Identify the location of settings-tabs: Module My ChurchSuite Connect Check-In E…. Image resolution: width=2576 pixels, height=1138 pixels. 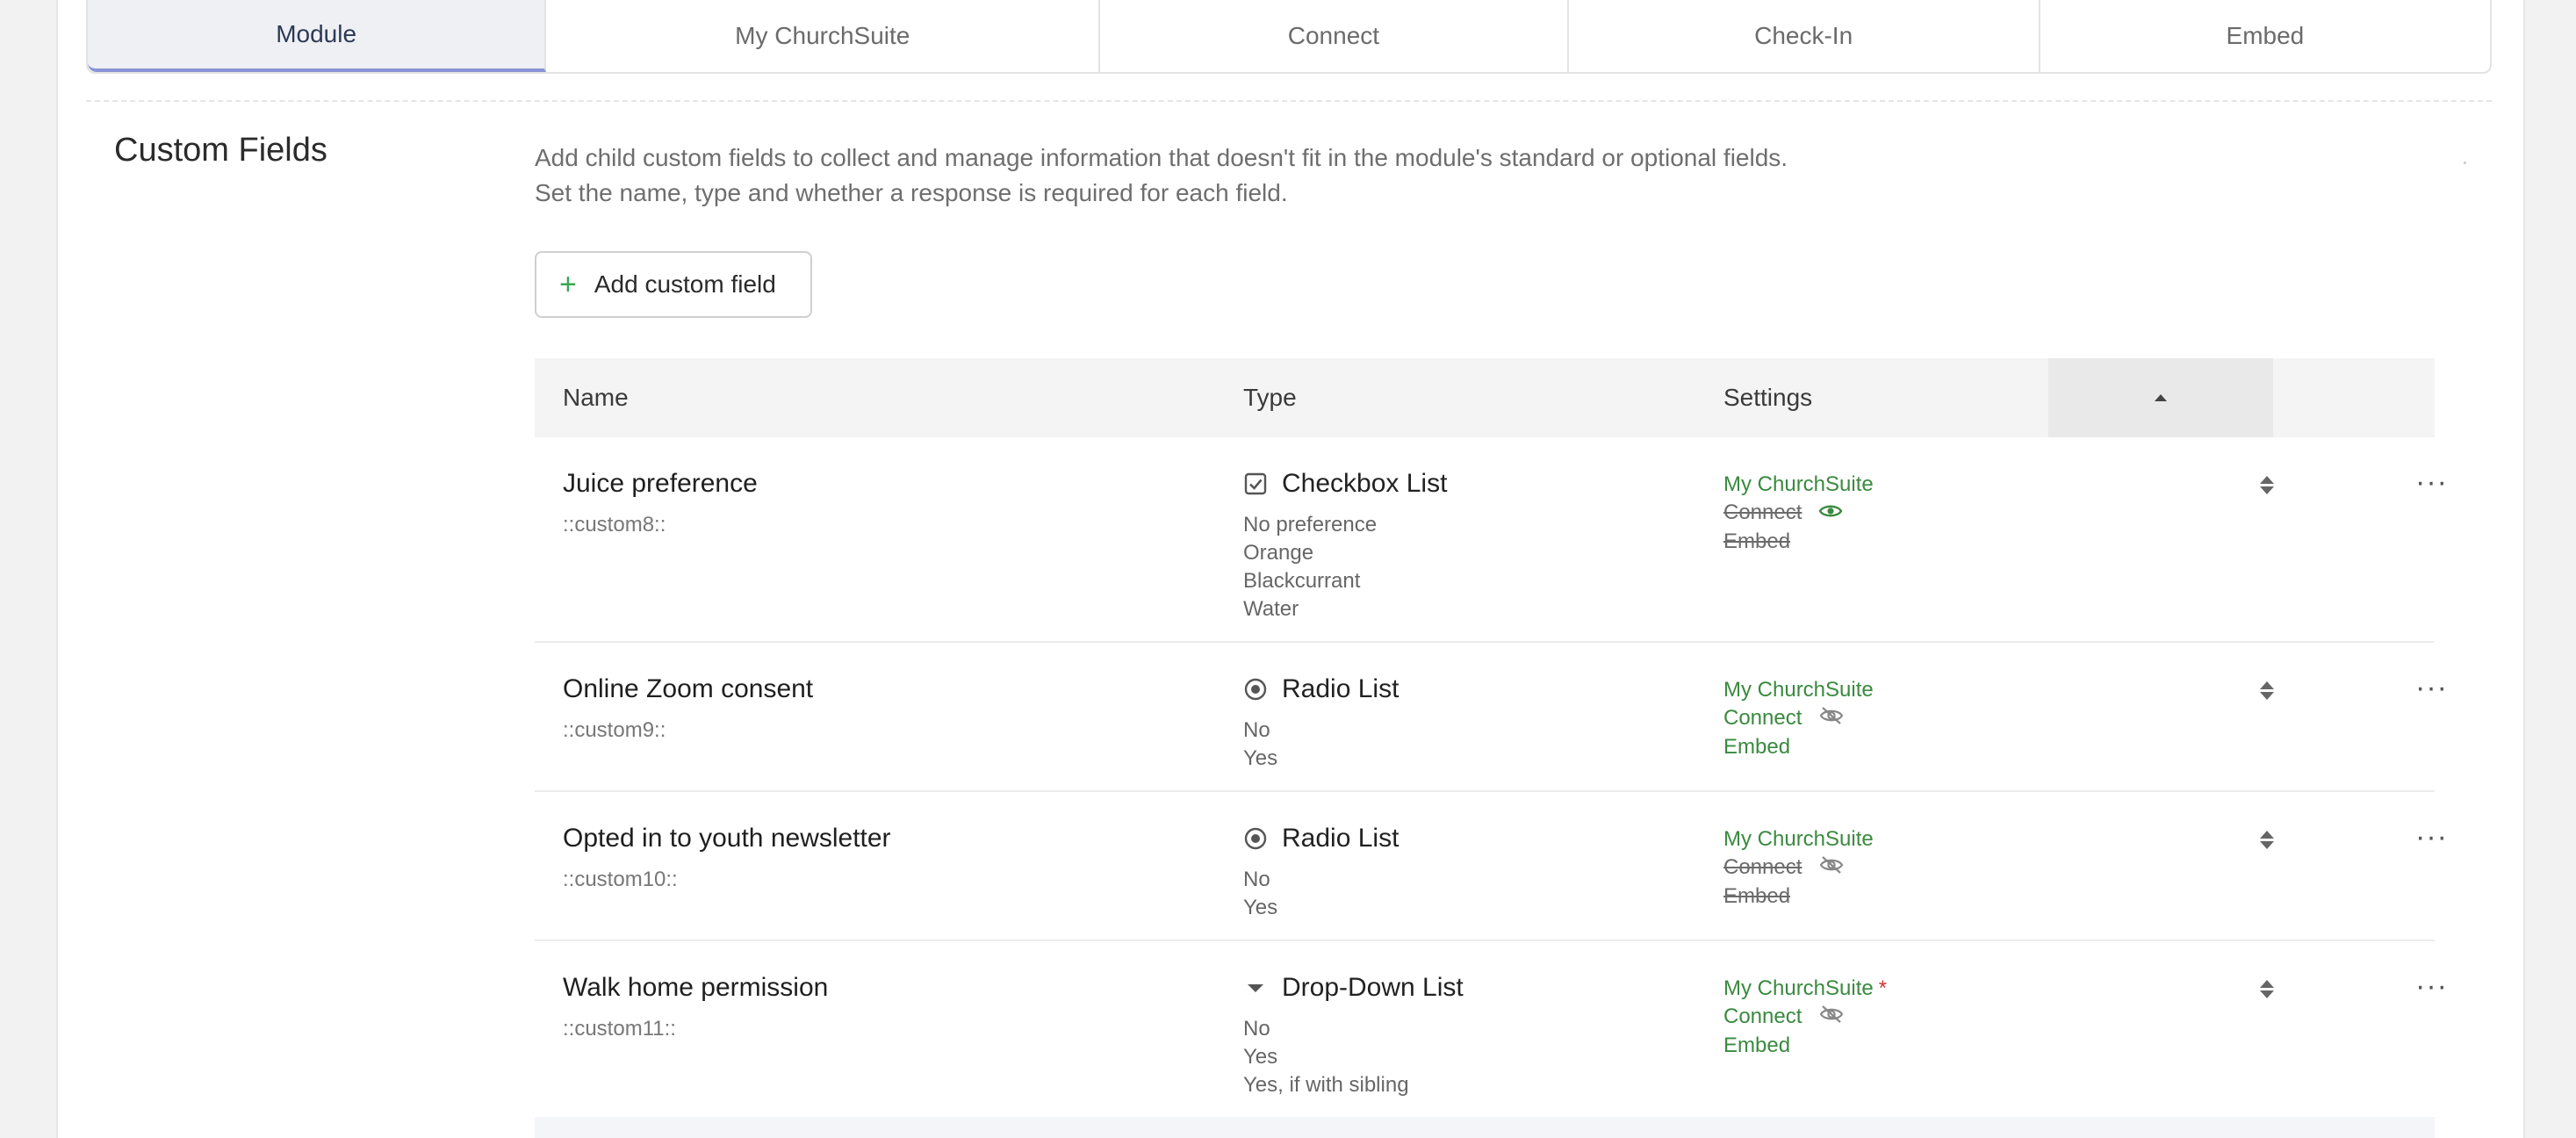
(1289, 37).